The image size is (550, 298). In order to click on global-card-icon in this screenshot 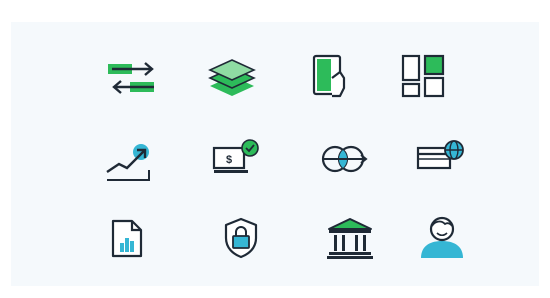, I will do `click(441, 156)`.